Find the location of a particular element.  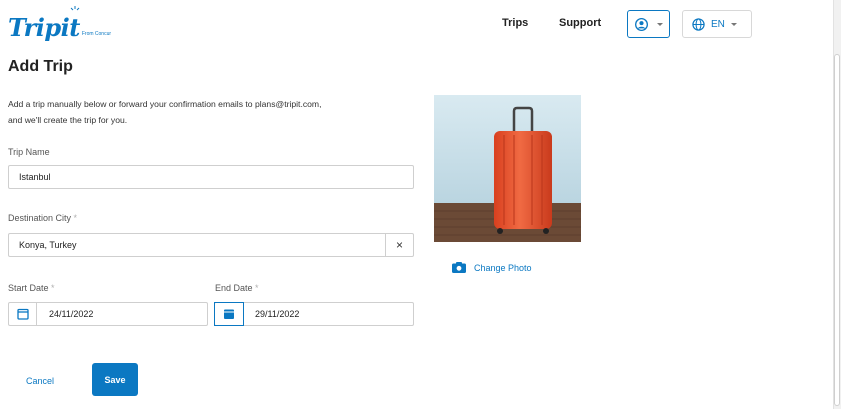

trip-photo is located at coordinates (507, 168).